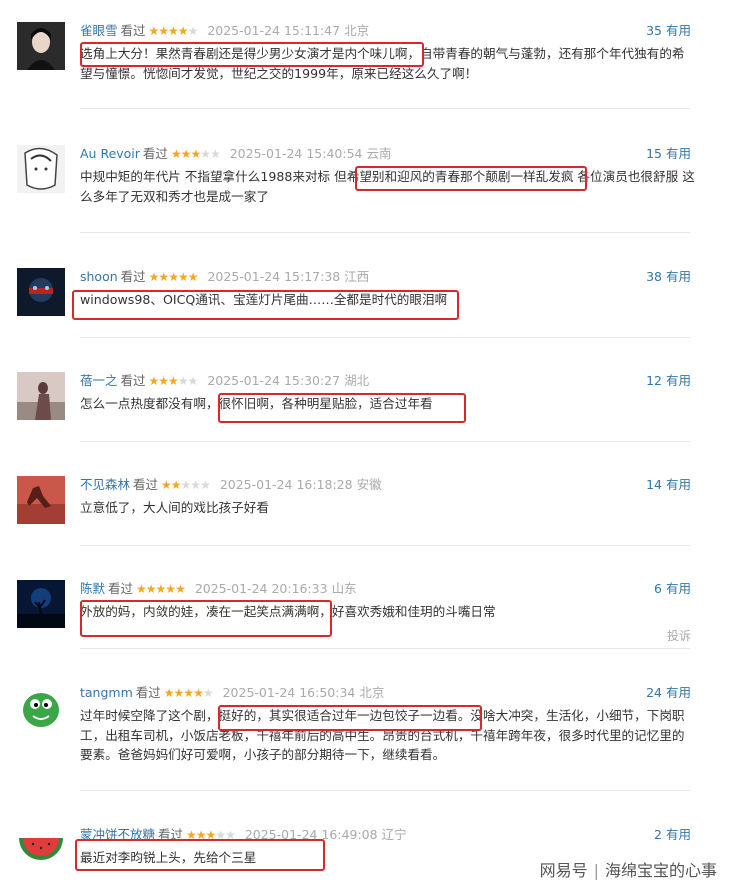 The image size is (739, 891). What do you see at coordinates (274, 276) in the screenshot?
I see `review-time: 2025-01-24 15:17:38` at bounding box center [274, 276].